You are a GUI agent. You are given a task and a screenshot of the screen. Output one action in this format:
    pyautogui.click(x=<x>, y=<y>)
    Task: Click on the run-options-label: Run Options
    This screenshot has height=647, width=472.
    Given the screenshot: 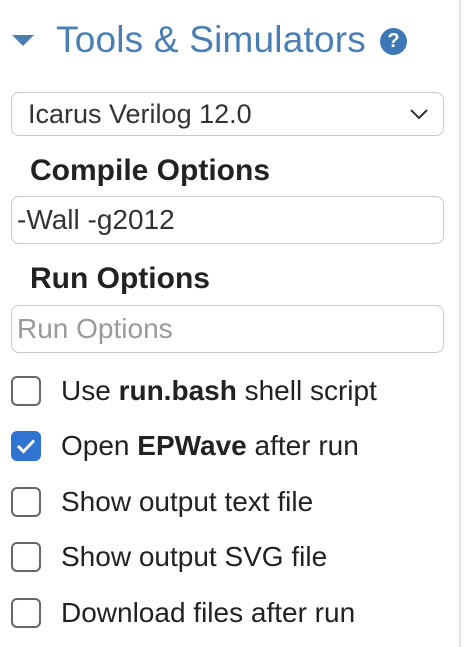 What is the action you would take?
    pyautogui.click(x=120, y=278)
    